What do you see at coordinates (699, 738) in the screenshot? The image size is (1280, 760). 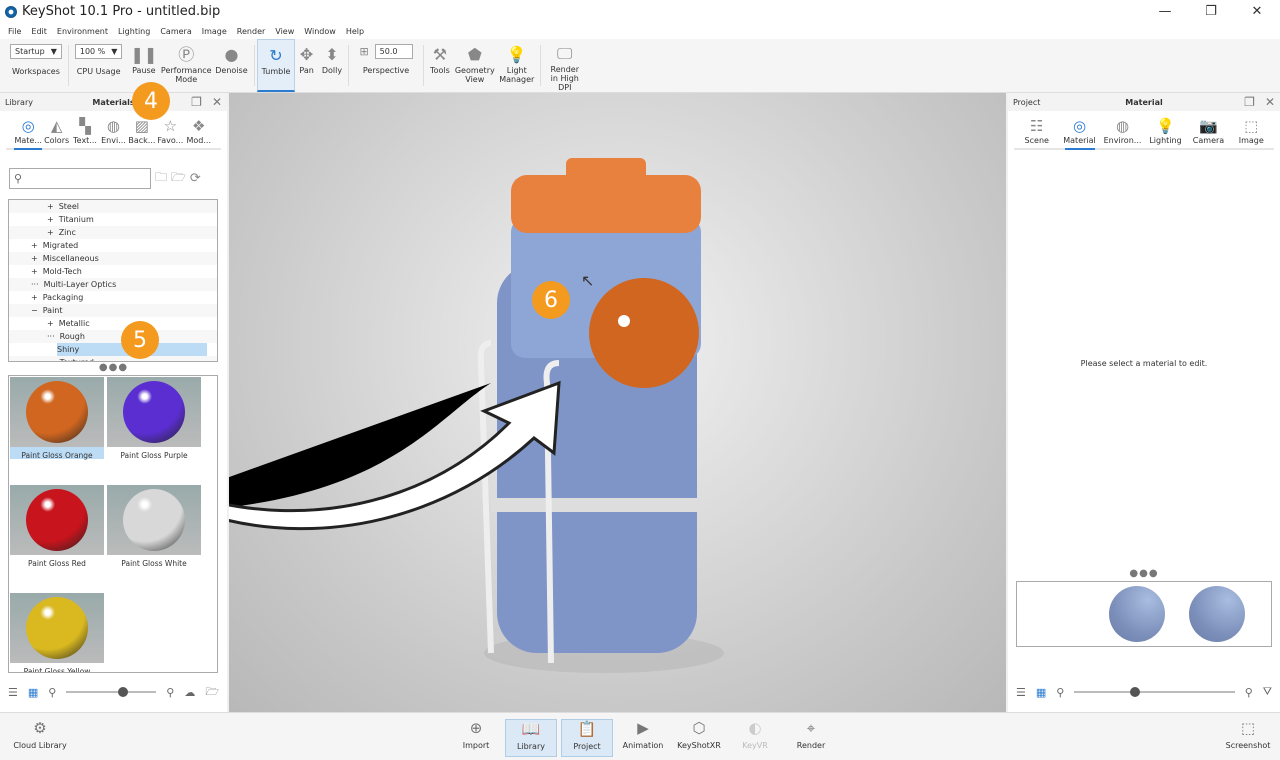 I see `keyshotxr-button: ⬡ KeyShotXR` at bounding box center [699, 738].